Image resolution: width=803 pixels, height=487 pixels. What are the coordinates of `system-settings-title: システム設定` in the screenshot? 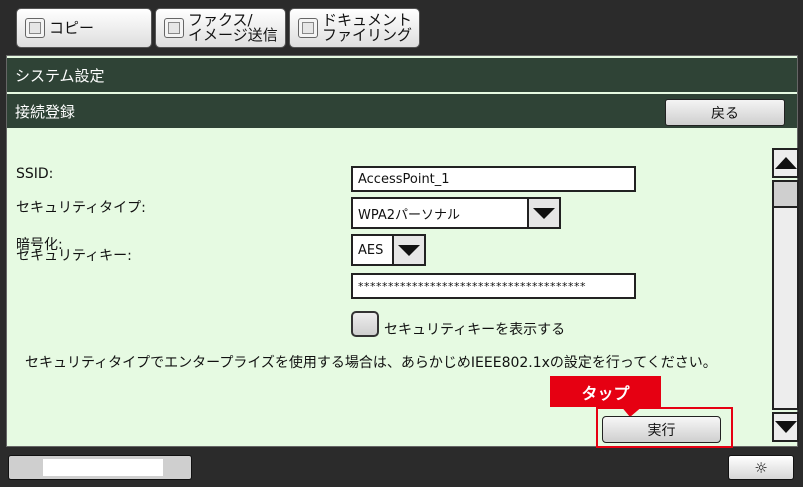 It's located at (60, 75).